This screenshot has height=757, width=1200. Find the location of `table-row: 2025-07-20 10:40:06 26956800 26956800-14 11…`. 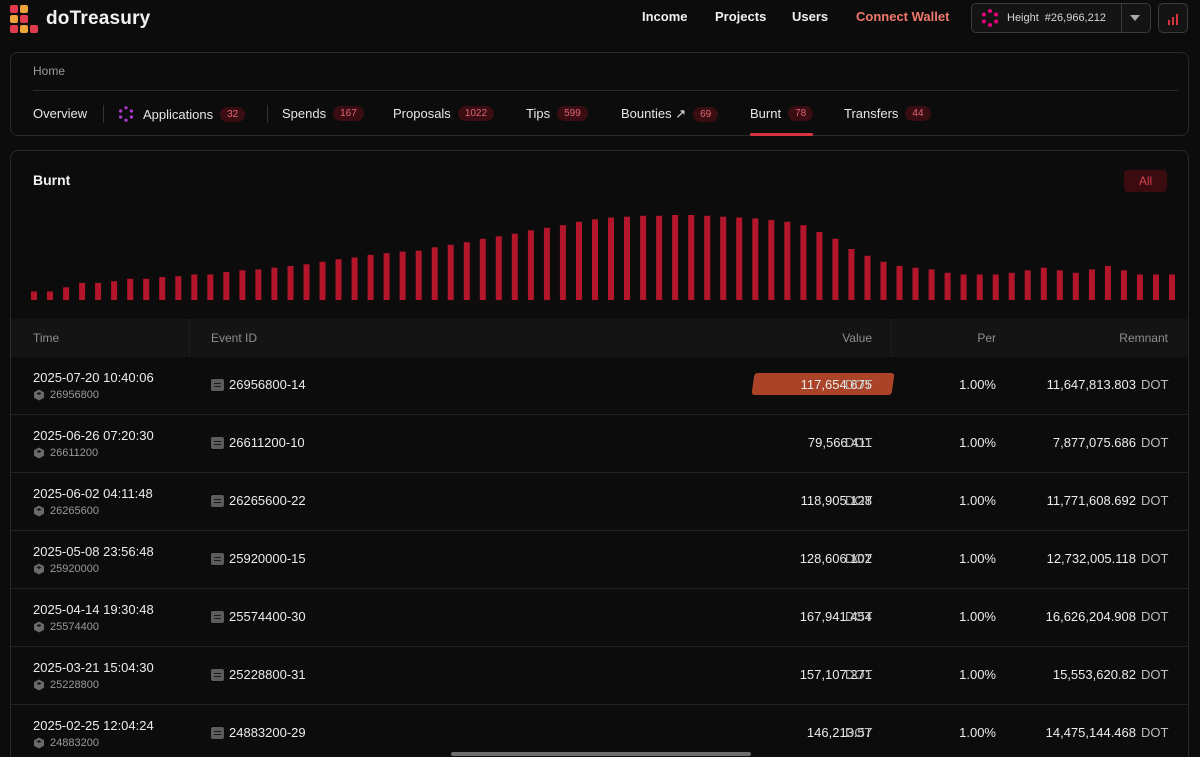

table-row: 2025-07-20 10:40:06 26956800 26956800-14 11… is located at coordinates (599, 386).